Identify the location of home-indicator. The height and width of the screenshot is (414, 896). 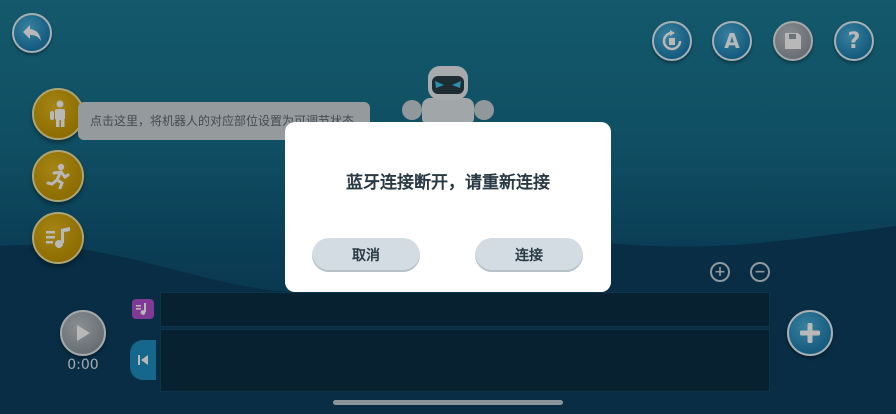
(448, 402).